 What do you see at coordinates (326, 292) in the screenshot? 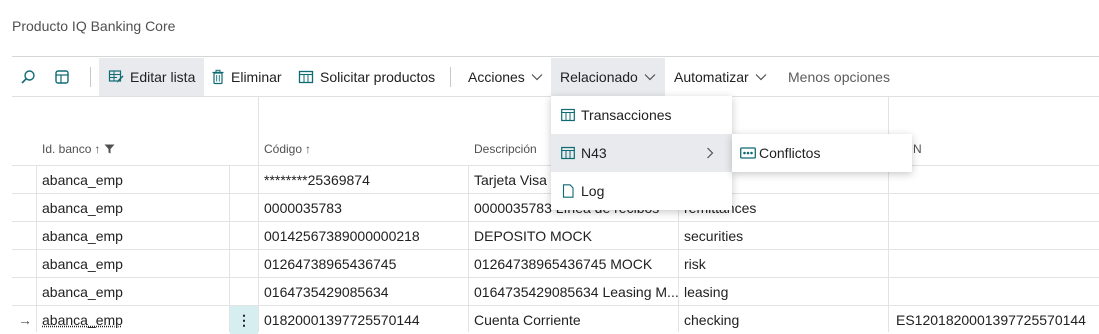
I see `code-cell: 0164735429085634` at bounding box center [326, 292].